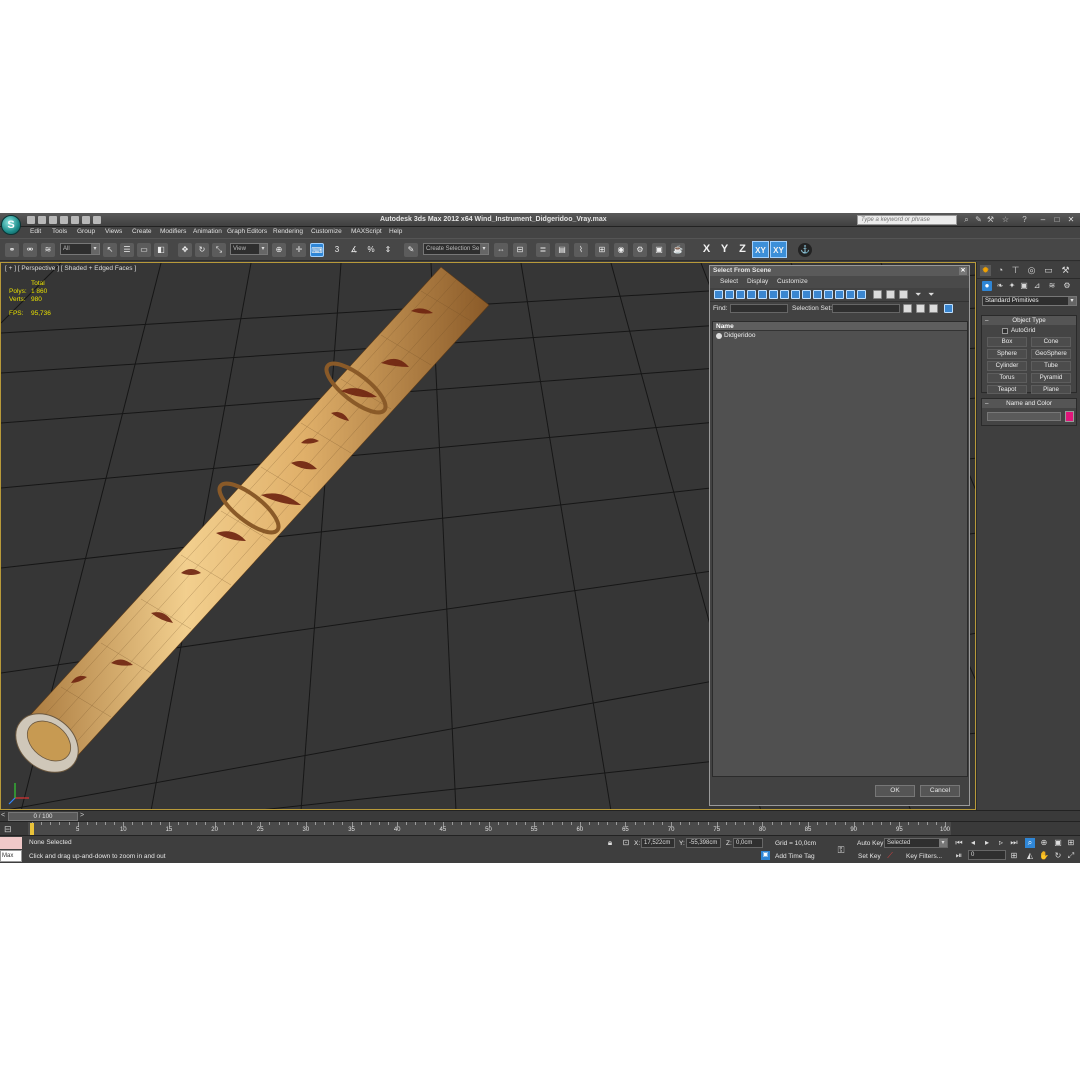 This screenshot has width=1080, height=1080. Describe the element at coordinates (520, 250) in the screenshot. I see `align-icon: ⊟` at that location.